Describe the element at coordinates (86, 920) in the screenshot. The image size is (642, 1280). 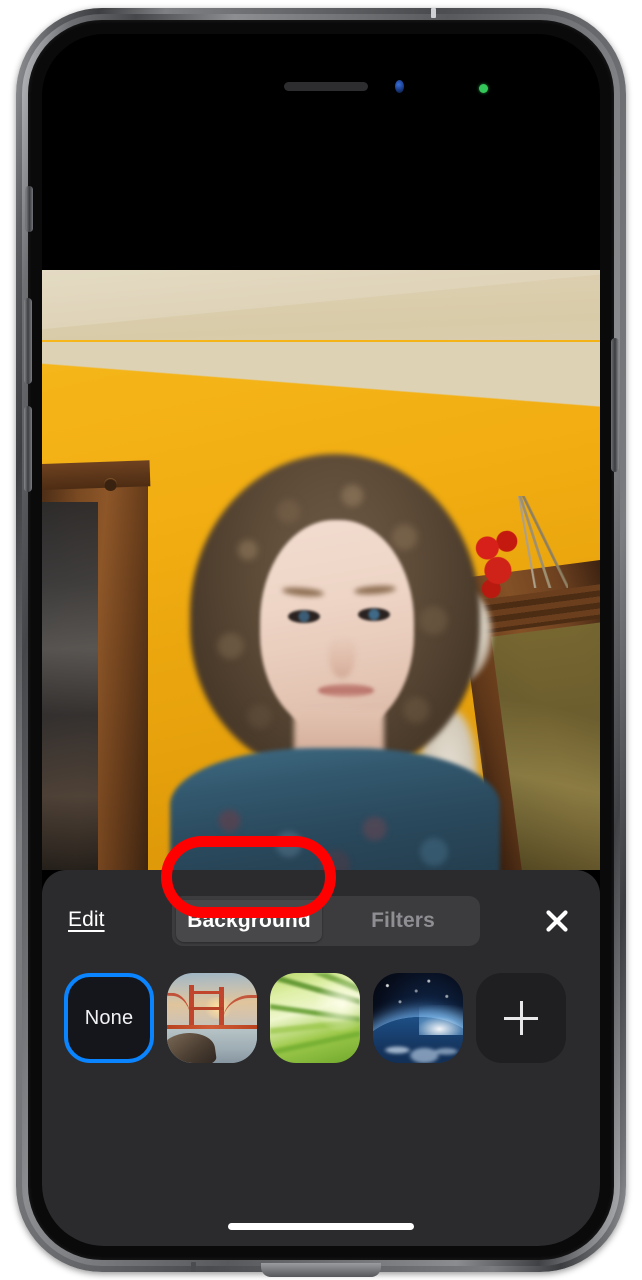
I see `edit-button: Edit` at that location.